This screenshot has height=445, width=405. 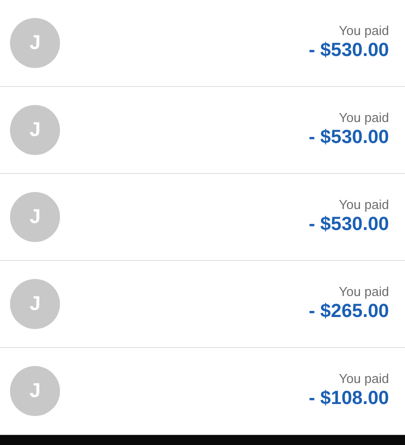 I want to click on payment-amount: - $108.00, so click(x=348, y=399).